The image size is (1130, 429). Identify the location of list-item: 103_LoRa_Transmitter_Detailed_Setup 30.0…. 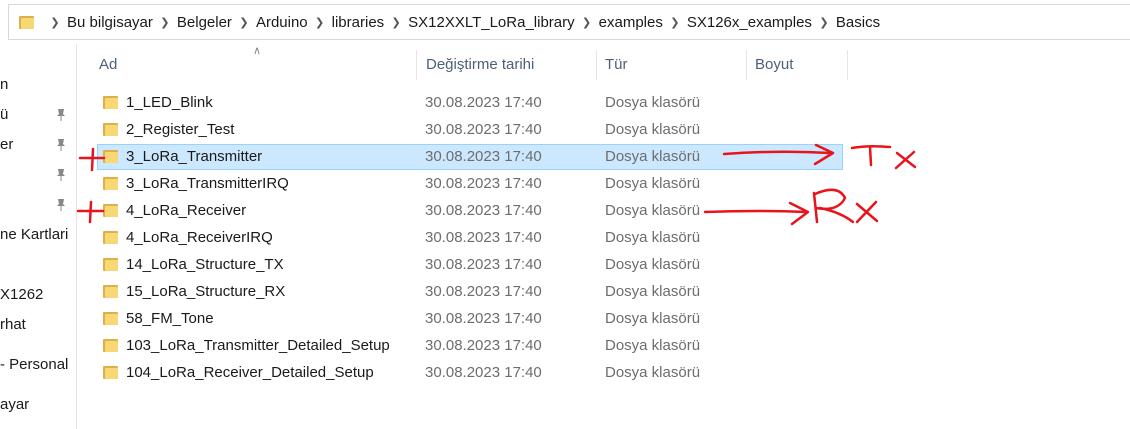
(470, 346).